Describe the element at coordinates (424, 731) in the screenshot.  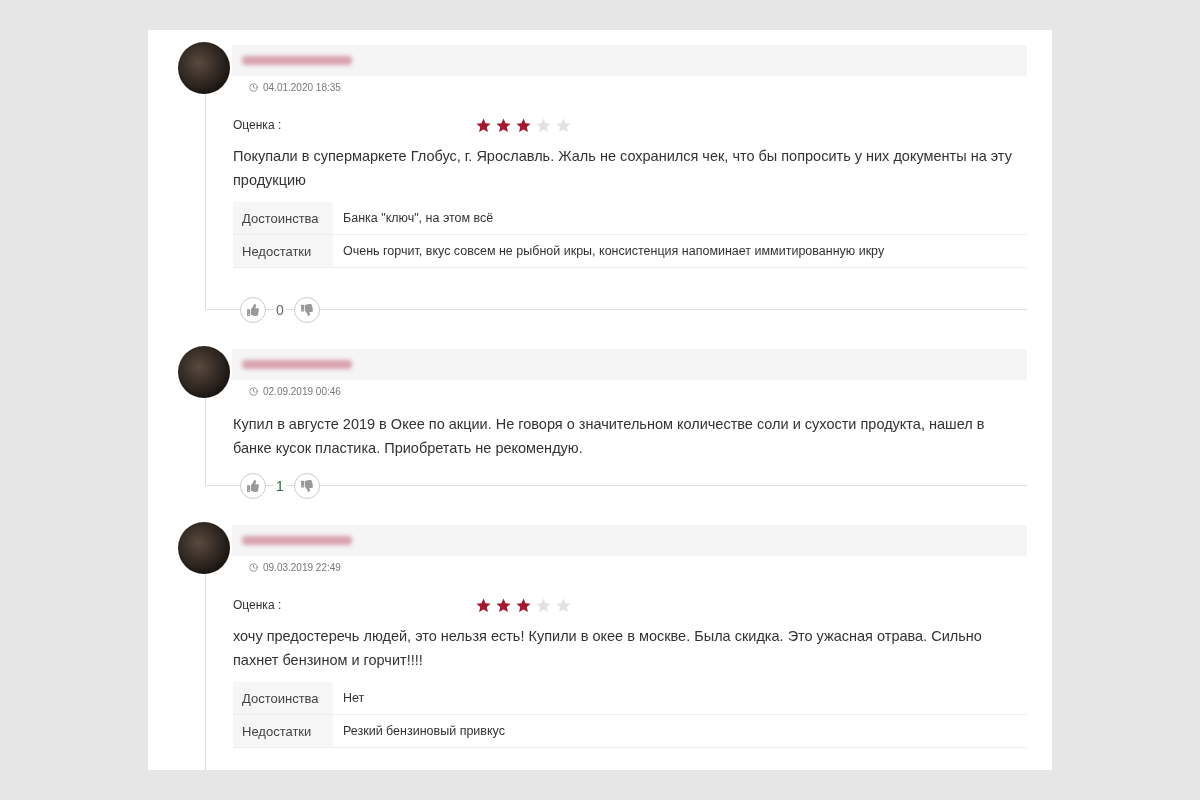
I see `detail-value: Резкий бензиновый привкус` at that location.